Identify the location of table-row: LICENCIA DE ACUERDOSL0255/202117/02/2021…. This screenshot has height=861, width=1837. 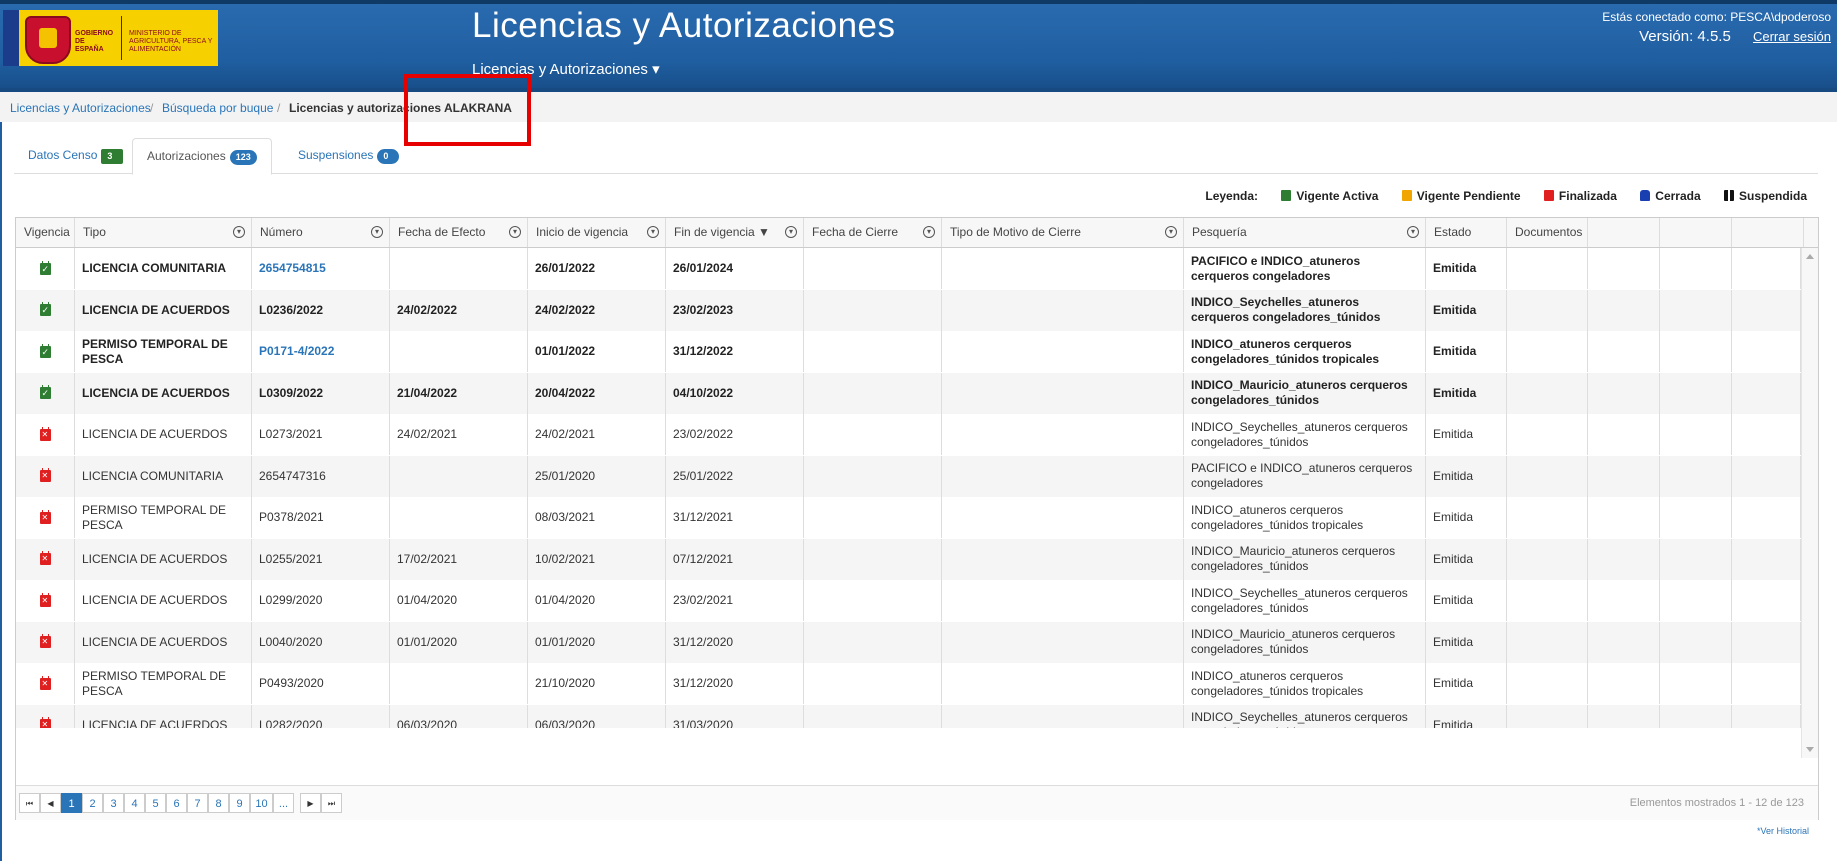
(908, 559).